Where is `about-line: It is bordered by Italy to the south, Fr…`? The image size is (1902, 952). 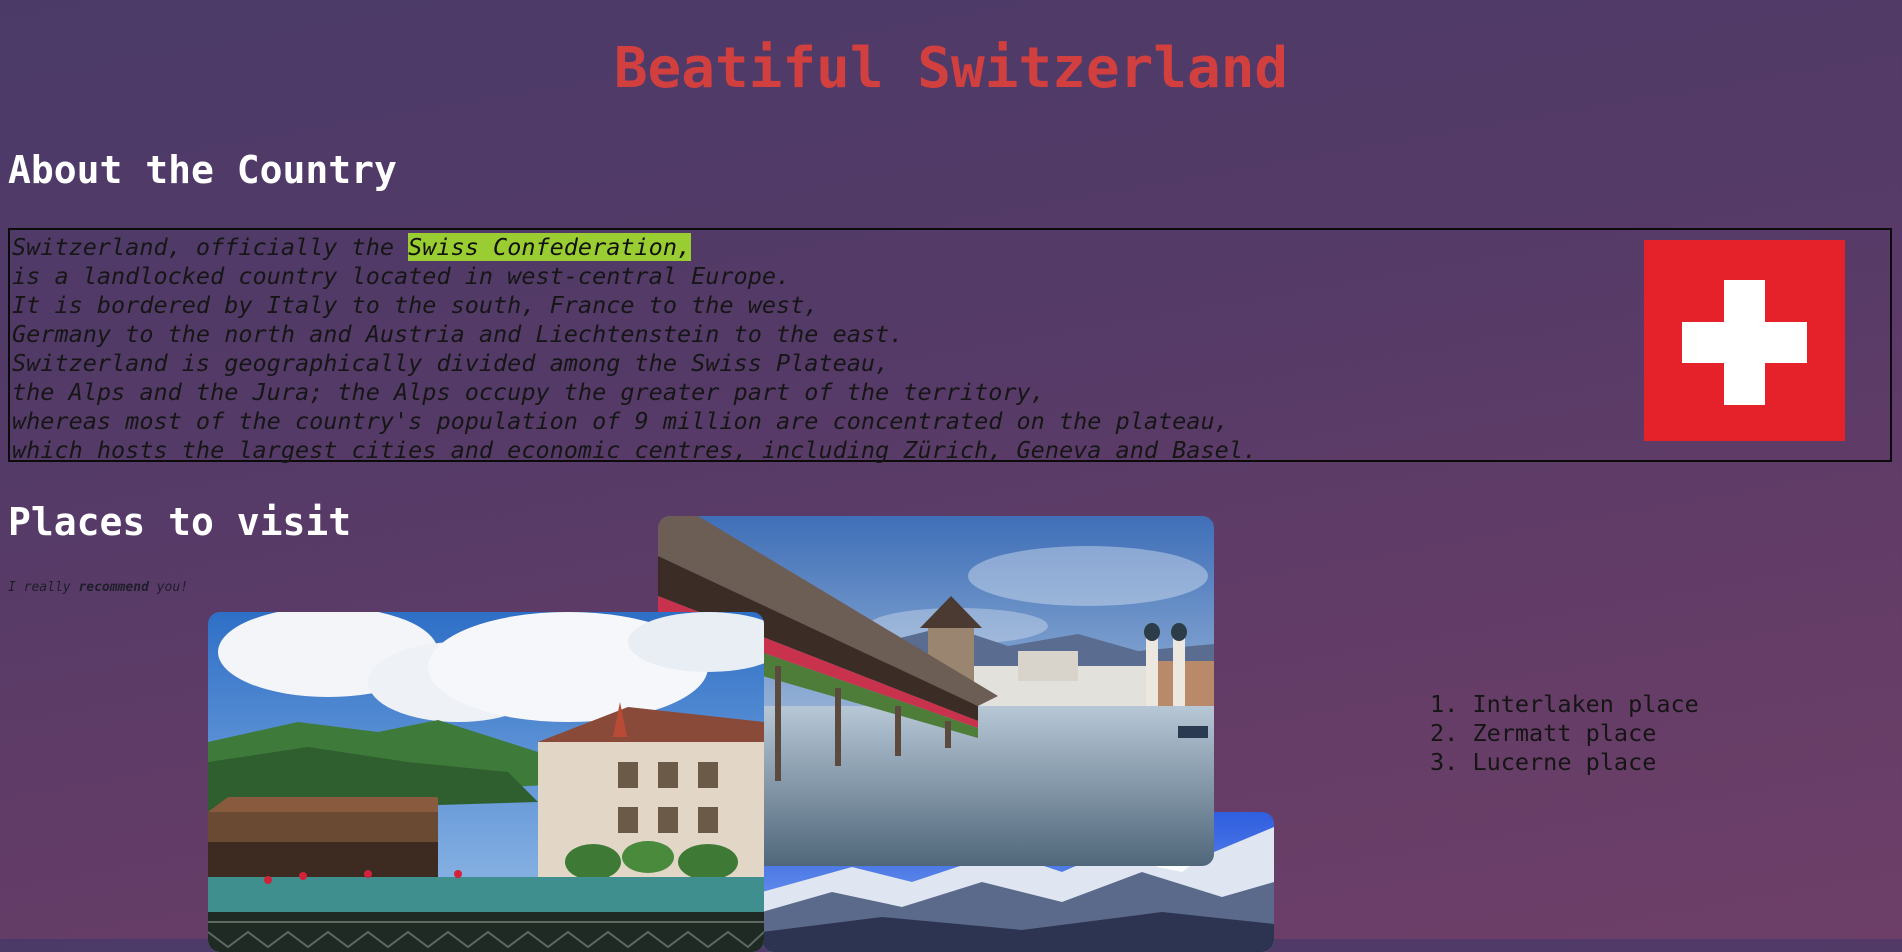
about-line: It is bordered by Italy to the south, Fr… is located at coordinates (415, 305).